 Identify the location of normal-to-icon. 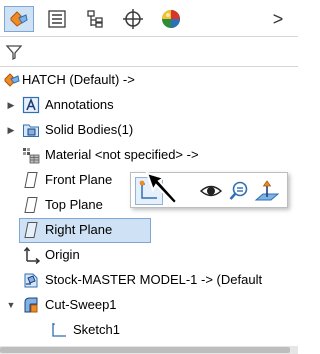
(267, 190).